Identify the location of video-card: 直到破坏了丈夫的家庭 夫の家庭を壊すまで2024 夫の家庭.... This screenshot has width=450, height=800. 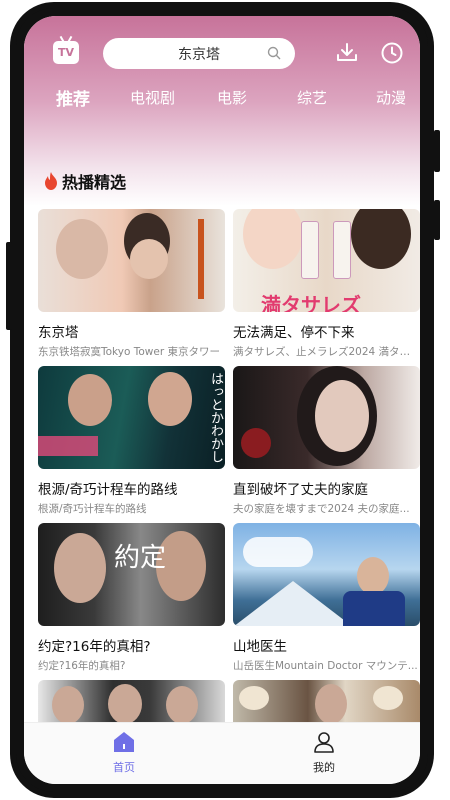
(326, 441).